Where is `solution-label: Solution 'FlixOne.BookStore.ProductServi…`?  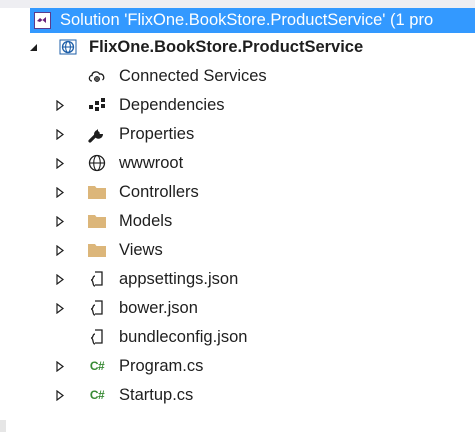 solution-label: Solution 'FlixOne.BookStore.ProductServi… is located at coordinates (247, 20).